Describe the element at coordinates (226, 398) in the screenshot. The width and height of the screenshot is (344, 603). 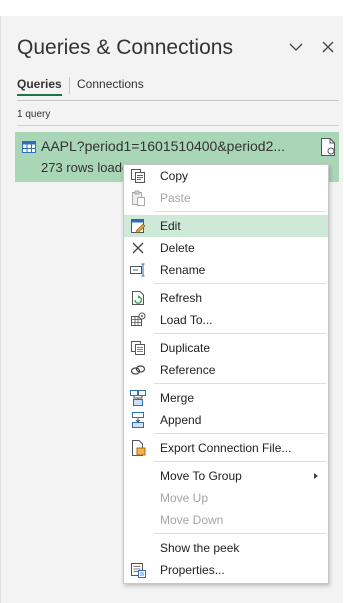
I see `menu-item-merge: Merge` at that location.